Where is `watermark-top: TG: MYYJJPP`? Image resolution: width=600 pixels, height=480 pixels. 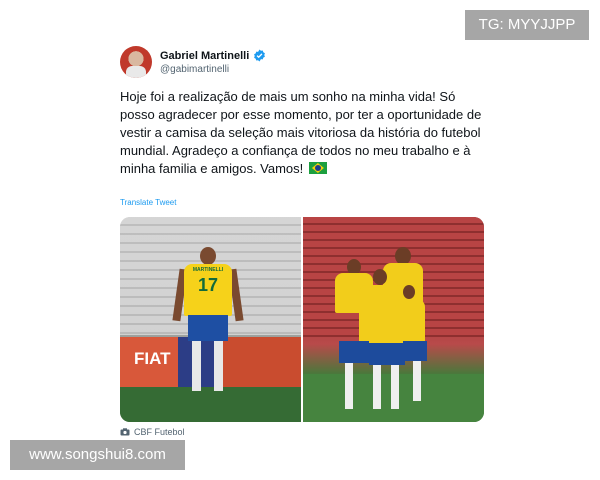 watermark-top: TG: MYYJJPP is located at coordinates (527, 25).